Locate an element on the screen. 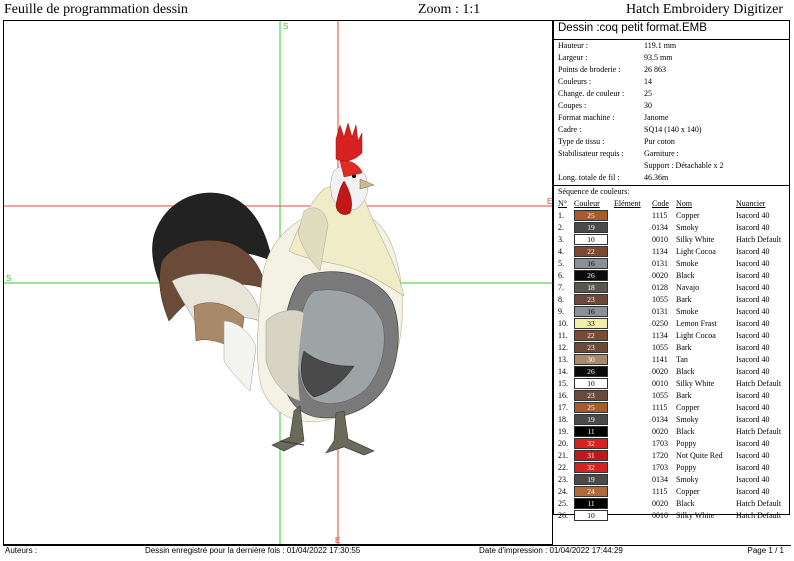  info-label: Format machine : is located at coordinates (586, 117).